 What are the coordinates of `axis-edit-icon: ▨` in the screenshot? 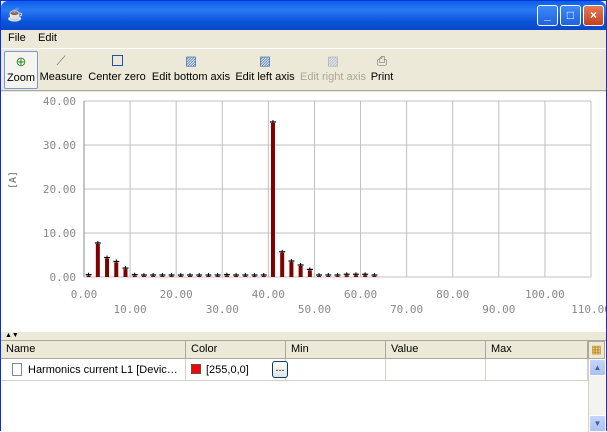 It's located at (265, 60).